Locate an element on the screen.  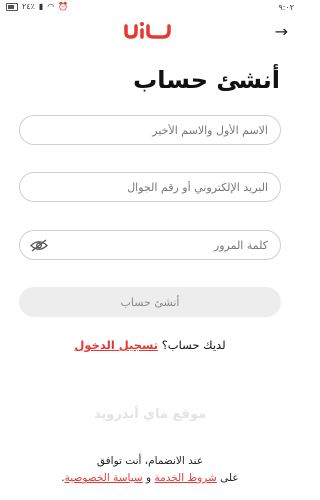
arrow-right-icon: → is located at coordinates (281, 32).